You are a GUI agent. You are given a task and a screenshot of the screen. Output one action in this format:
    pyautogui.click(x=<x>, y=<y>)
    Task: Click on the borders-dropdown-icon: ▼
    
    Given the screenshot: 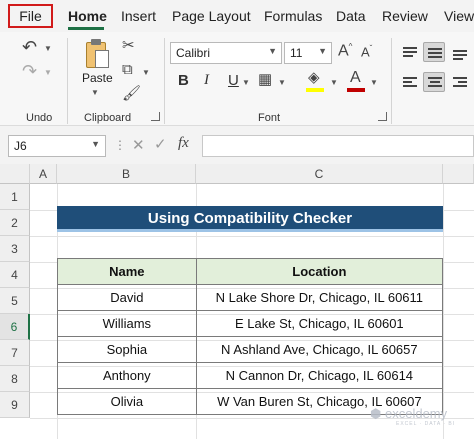 What is the action you would take?
    pyautogui.click(x=282, y=82)
    